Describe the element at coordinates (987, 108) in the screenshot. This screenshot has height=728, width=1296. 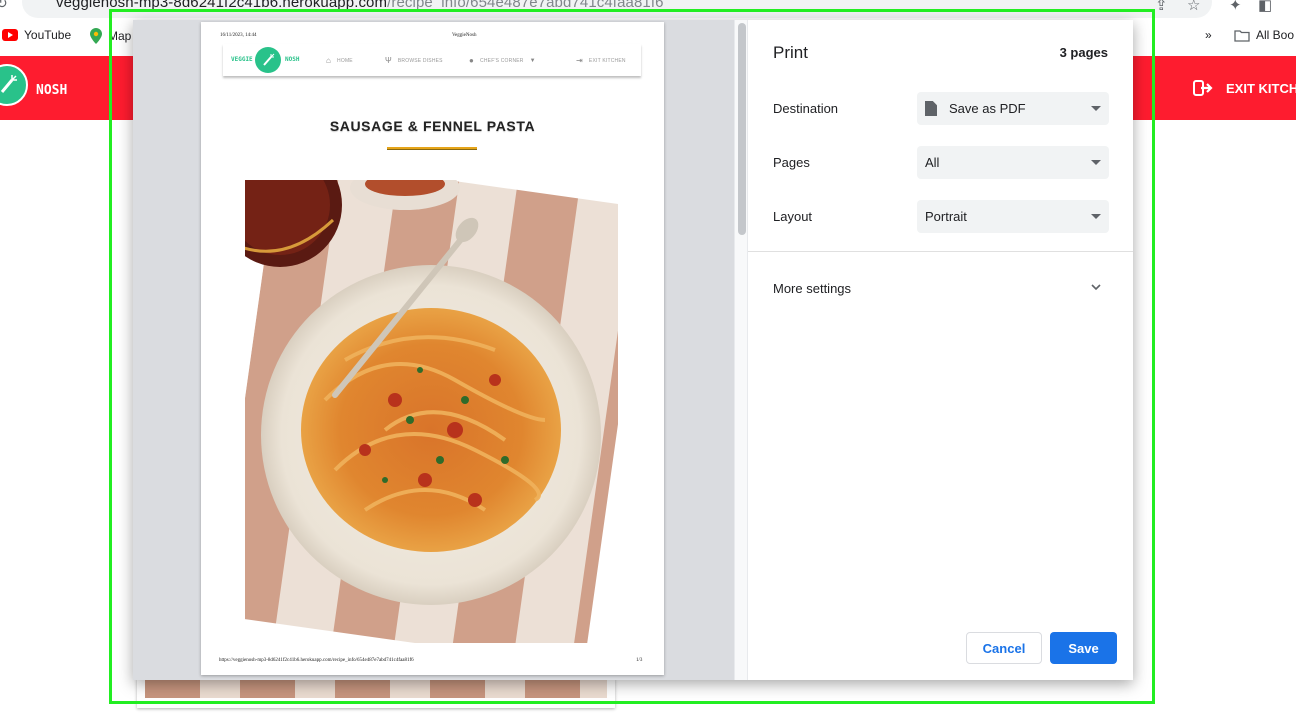
I see `destination-value: Save as PDF` at that location.